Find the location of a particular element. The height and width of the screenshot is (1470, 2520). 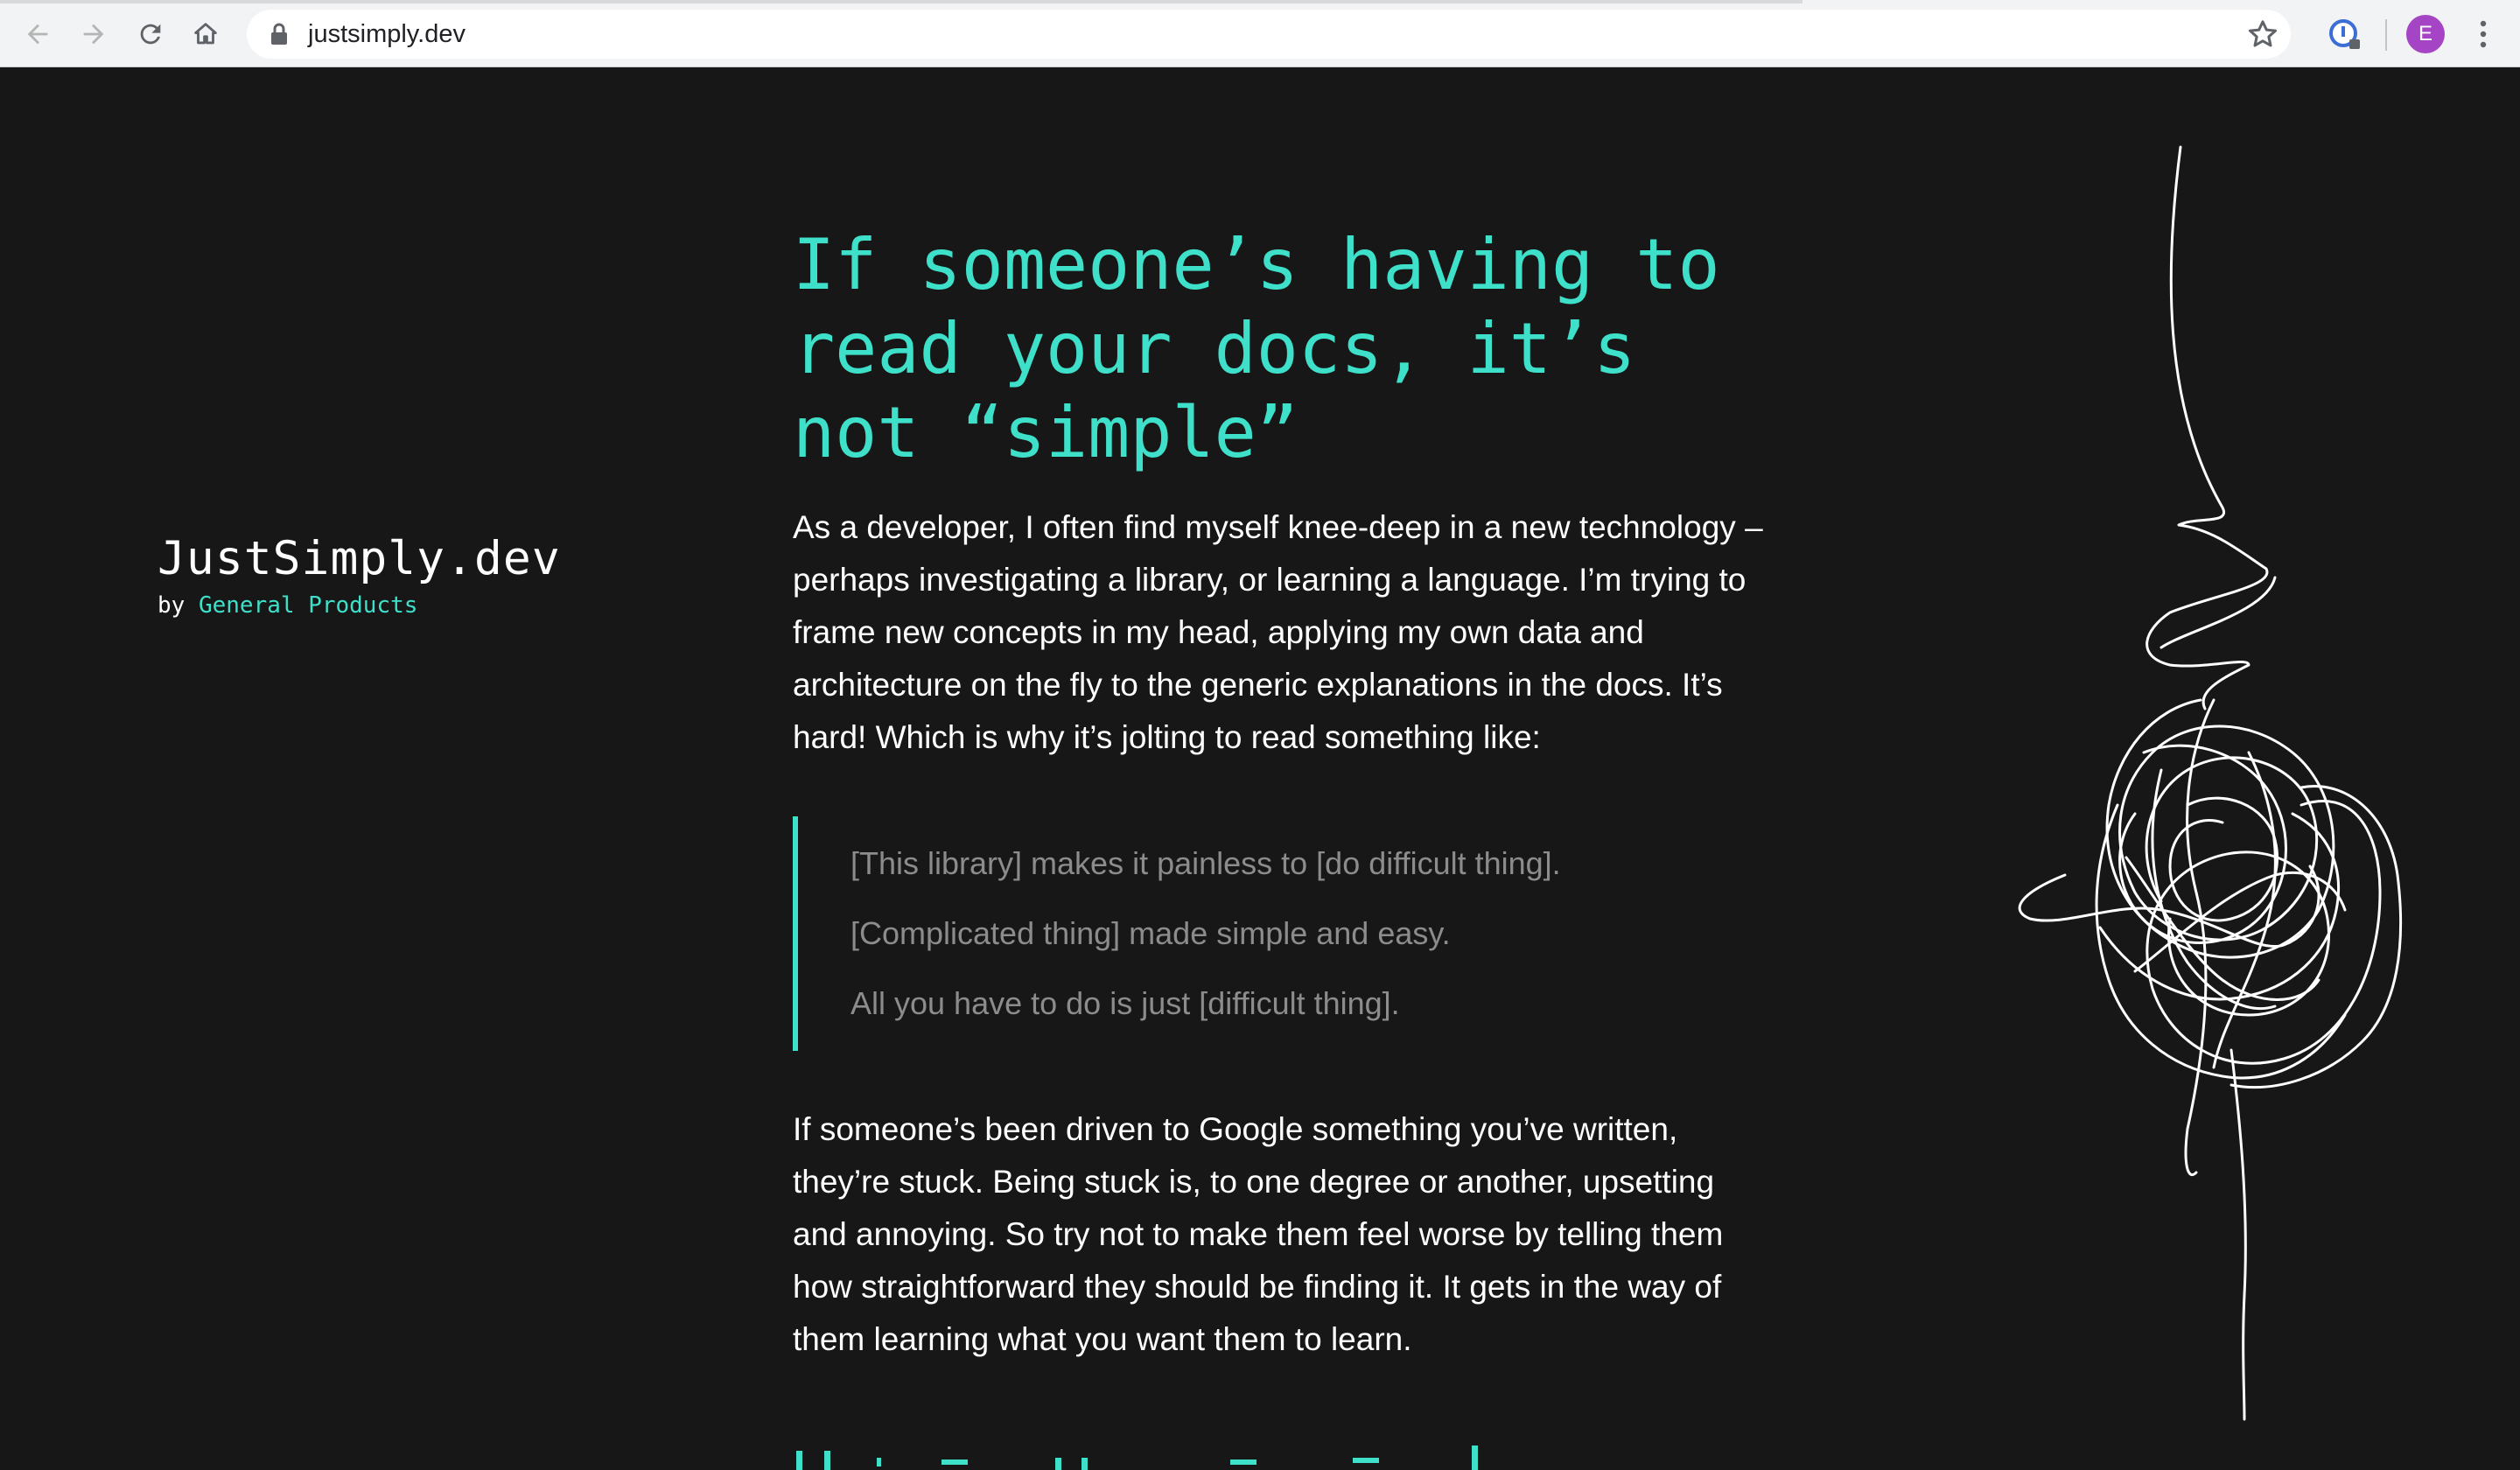

forward-button is located at coordinates (94, 34).